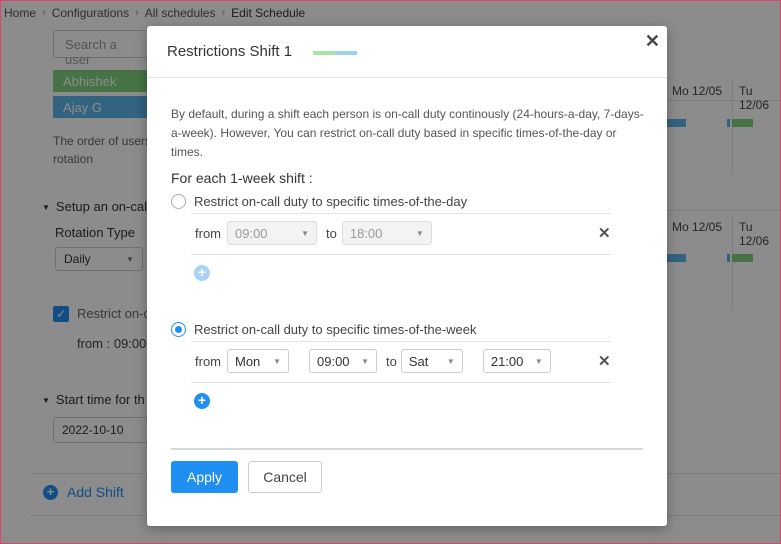 Image resolution: width=781 pixels, height=544 pixels. I want to click on week-to-day-value: Sat, so click(418, 361).